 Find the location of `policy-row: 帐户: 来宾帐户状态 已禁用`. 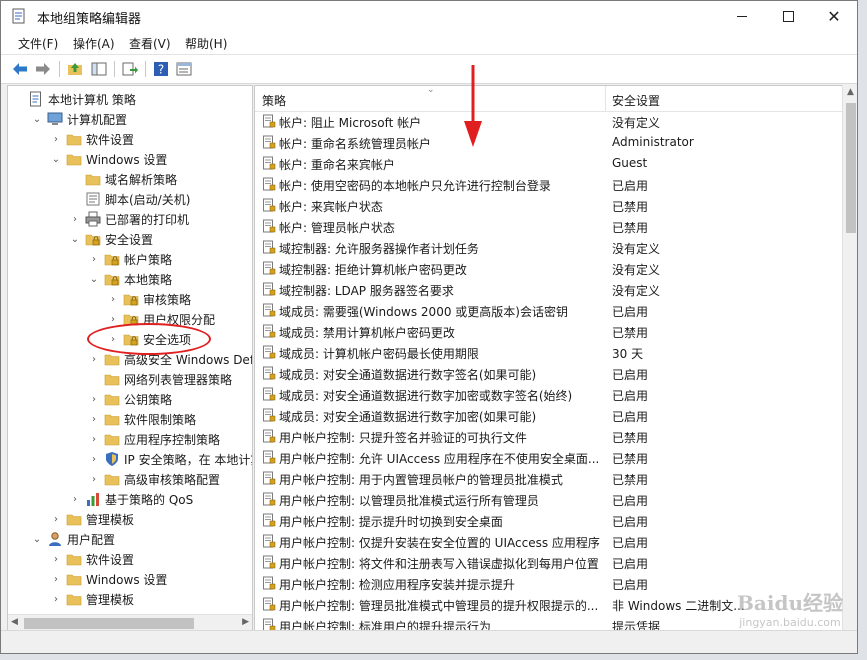

policy-row: 帐户: 来宾帐户状态 已禁用 is located at coordinates (549, 205).